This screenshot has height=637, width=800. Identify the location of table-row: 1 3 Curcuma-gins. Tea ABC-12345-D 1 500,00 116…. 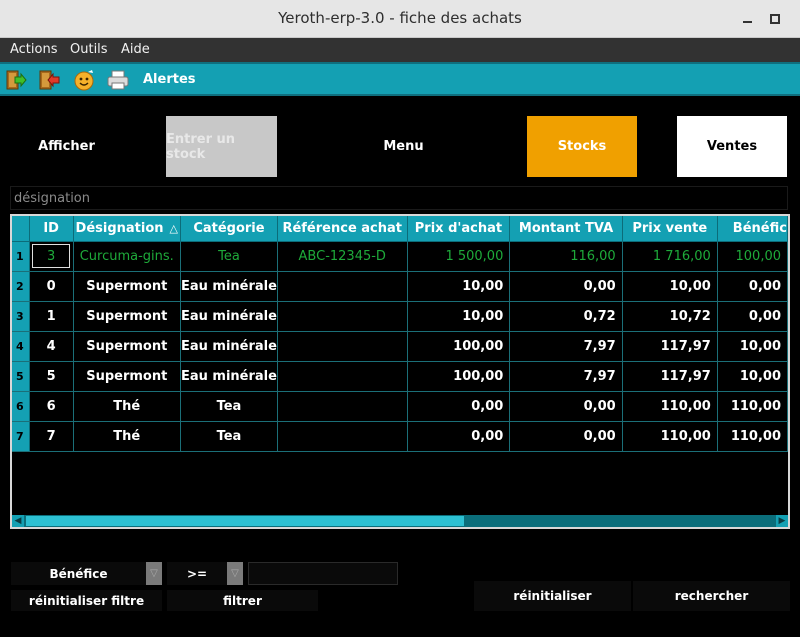
(400, 256).